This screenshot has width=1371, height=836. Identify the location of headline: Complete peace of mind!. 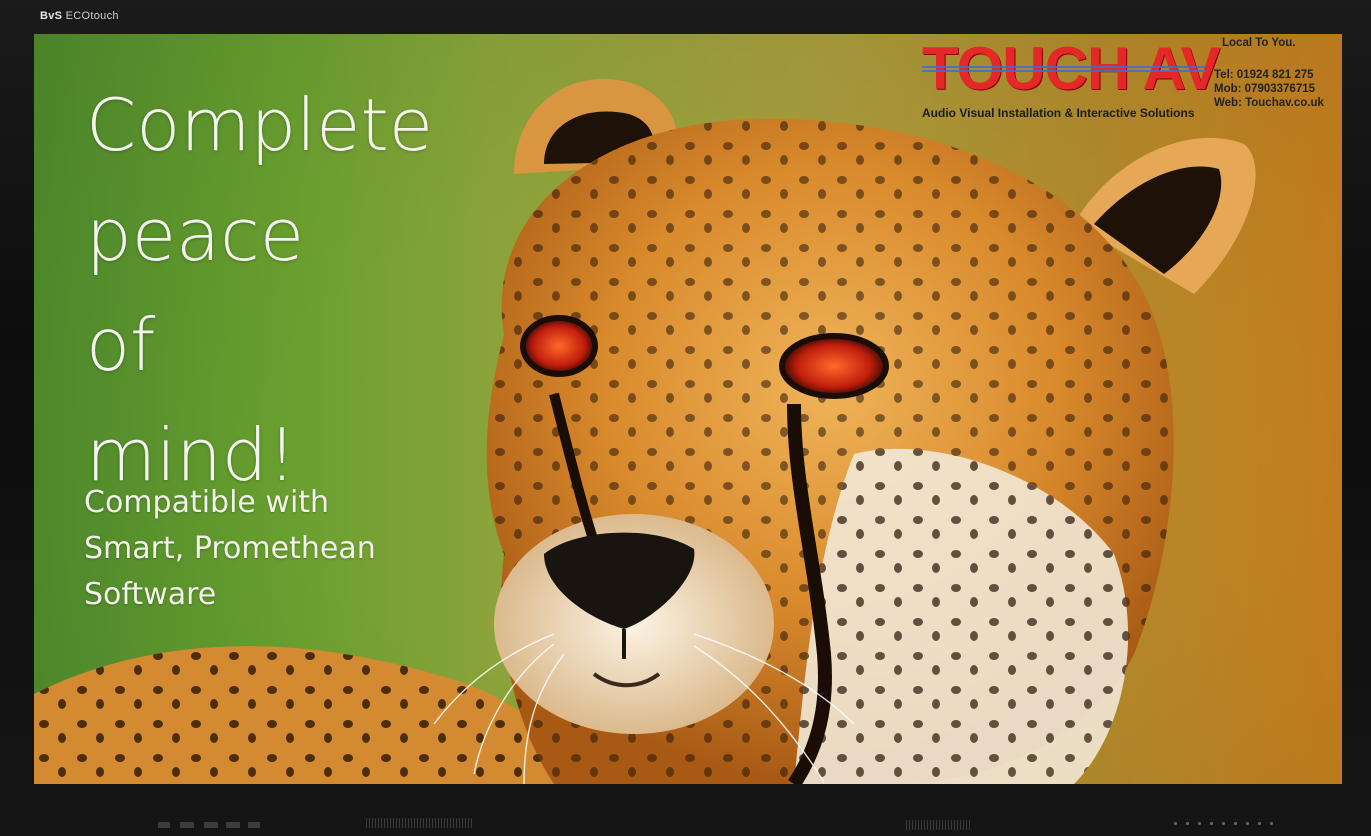
(259, 290).